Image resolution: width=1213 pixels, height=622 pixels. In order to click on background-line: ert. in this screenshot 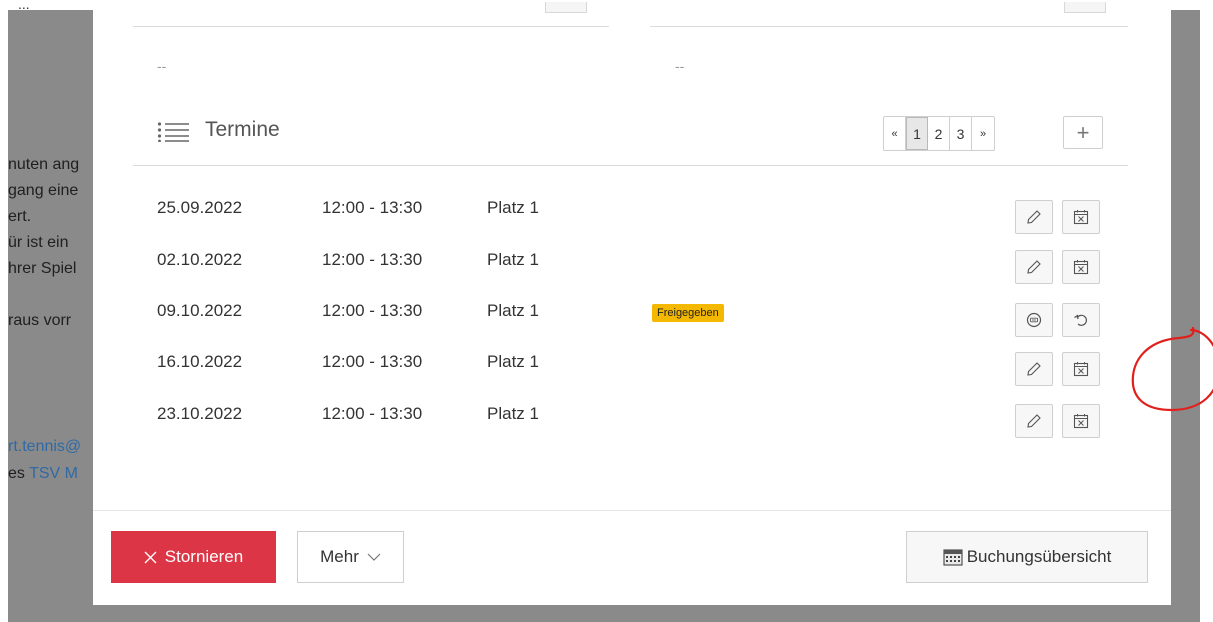, I will do `click(20, 216)`.